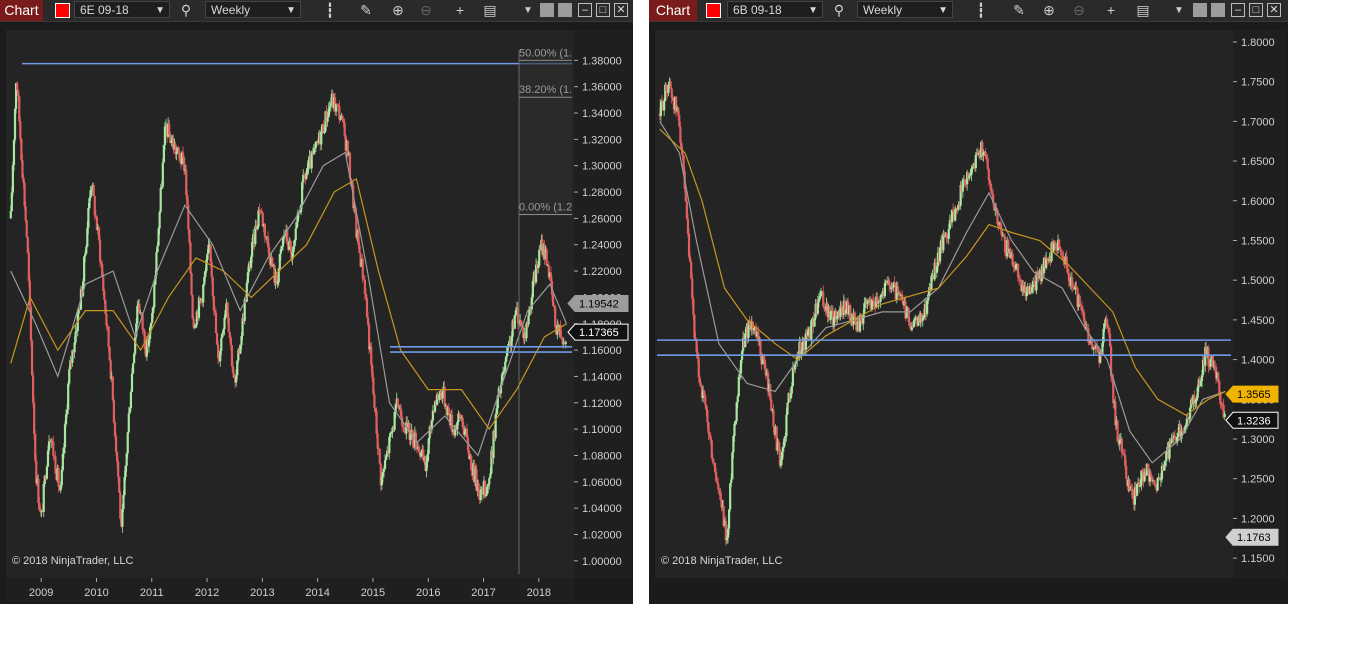 The width and height of the screenshot is (1352, 648). Describe the element at coordinates (1258, 440) in the screenshot. I see `y-tick-label: 1.3000` at that location.